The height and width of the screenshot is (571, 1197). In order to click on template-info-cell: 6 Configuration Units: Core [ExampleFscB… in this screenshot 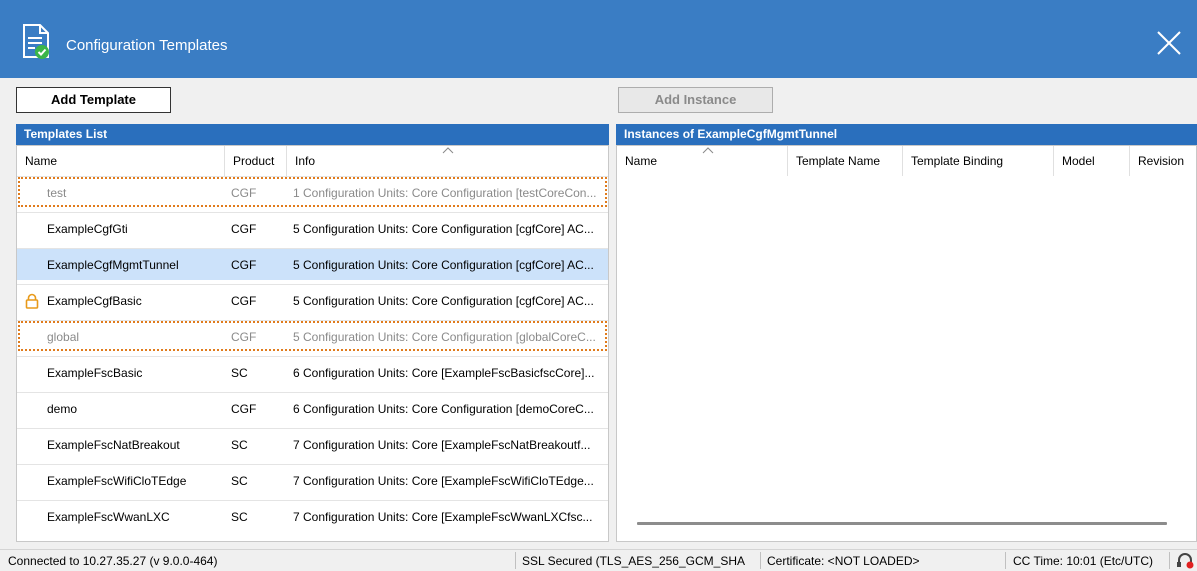, I will do `click(444, 373)`.